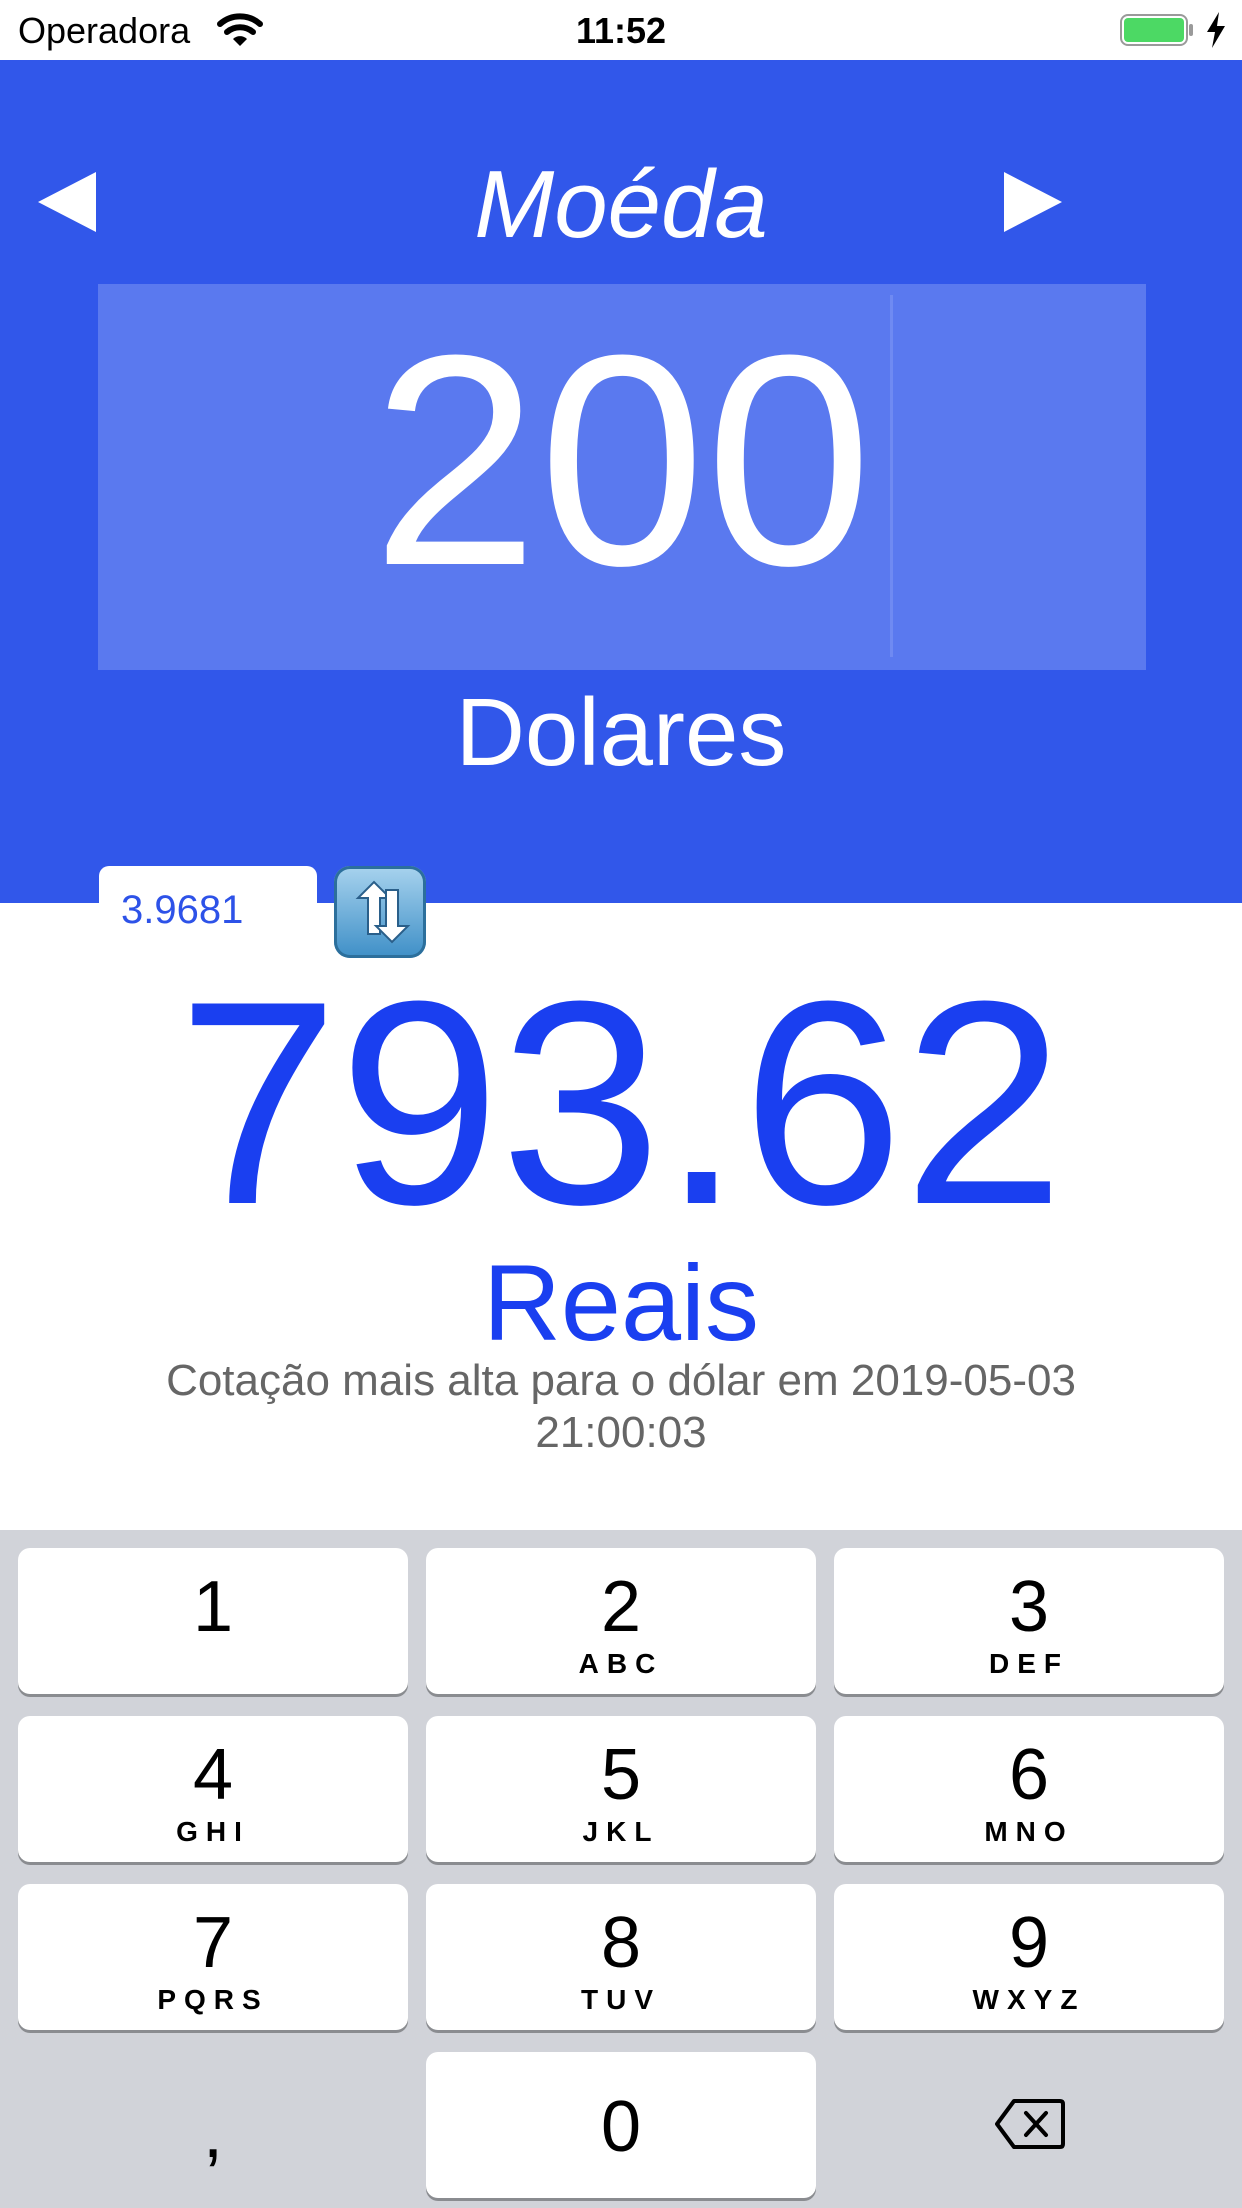 The image size is (1242, 2208). Describe the element at coordinates (1032, 202) in the screenshot. I see `next-arrow-icon` at that location.